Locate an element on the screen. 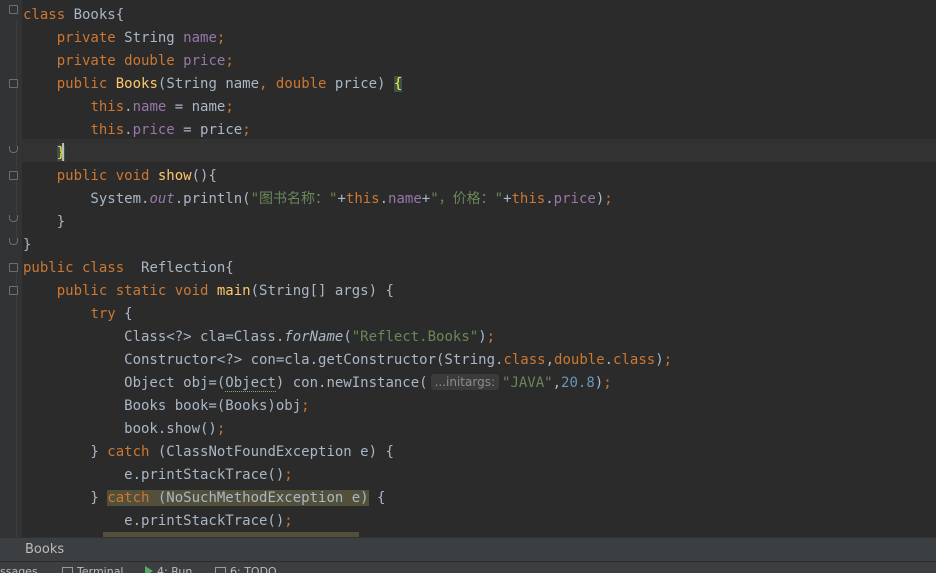 The image size is (936, 573). code-line: public void show(){ is located at coordinates (120, 176).